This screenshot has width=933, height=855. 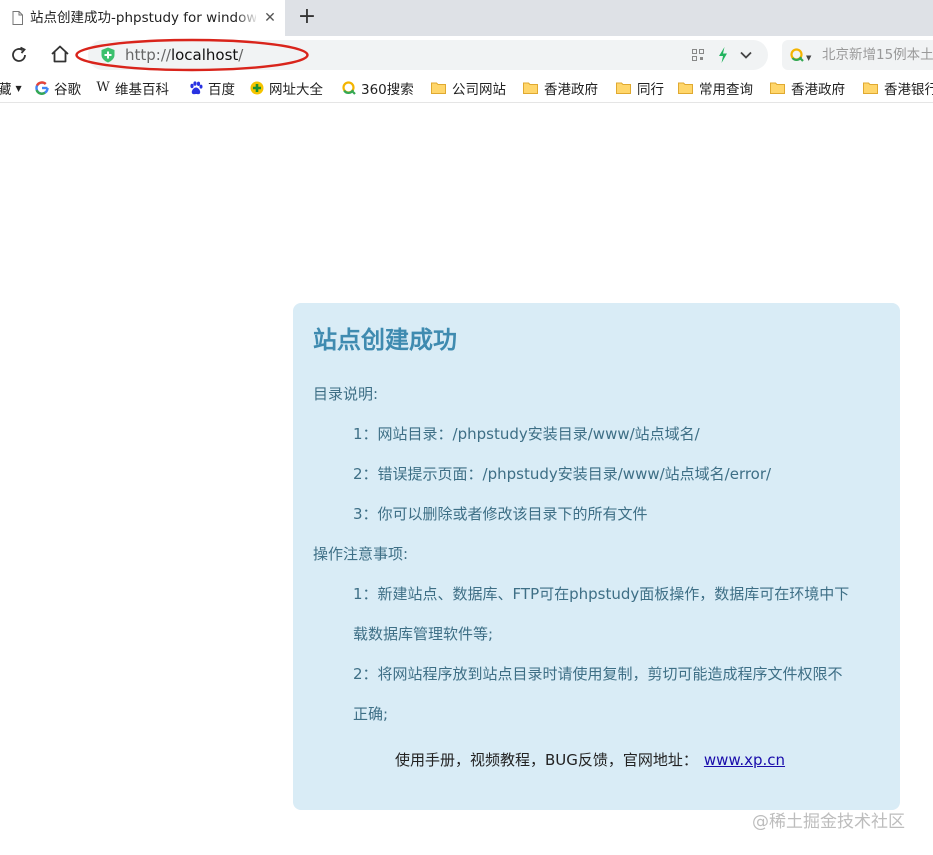 I want to click on ops-item-line: 正确;, so click(x=371, y=714).